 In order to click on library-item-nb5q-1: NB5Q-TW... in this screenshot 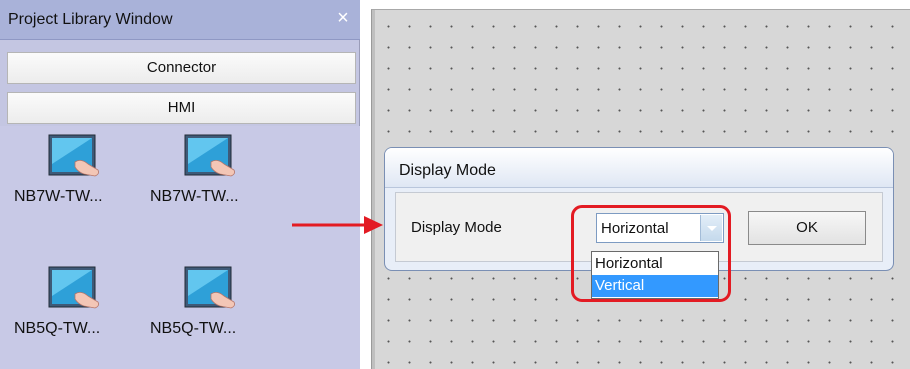, I will do `click(79, 310)`.